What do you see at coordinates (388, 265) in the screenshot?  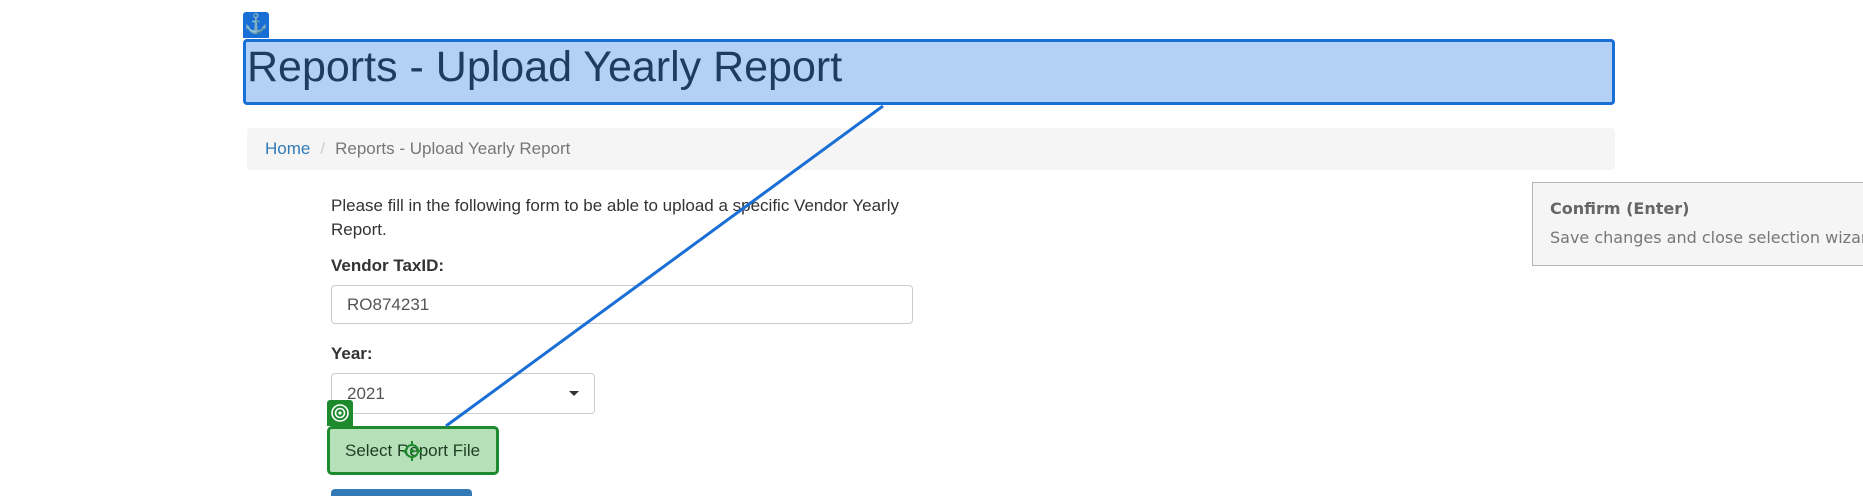 I see `vendor-taxid-label: Vendor TaxID:` at bounding box center [388, 265].